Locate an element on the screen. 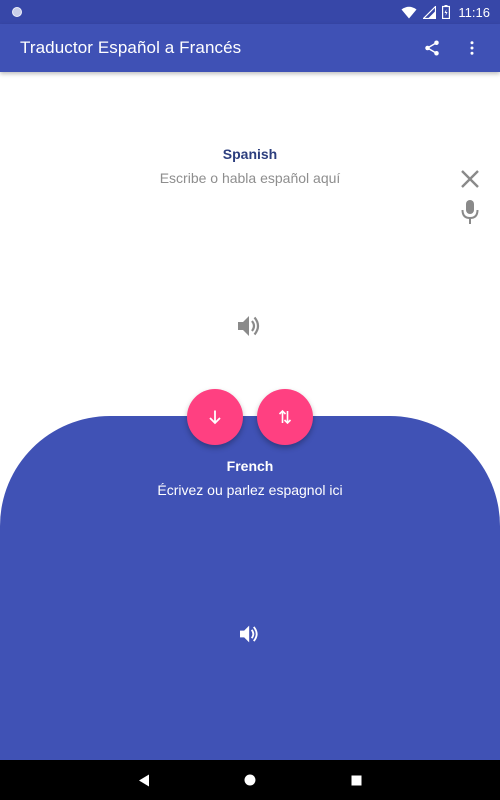 The height and width of the screenshot is (800, 500). app-title: Traductor Español a Francés is located at coordinates (131, 47).